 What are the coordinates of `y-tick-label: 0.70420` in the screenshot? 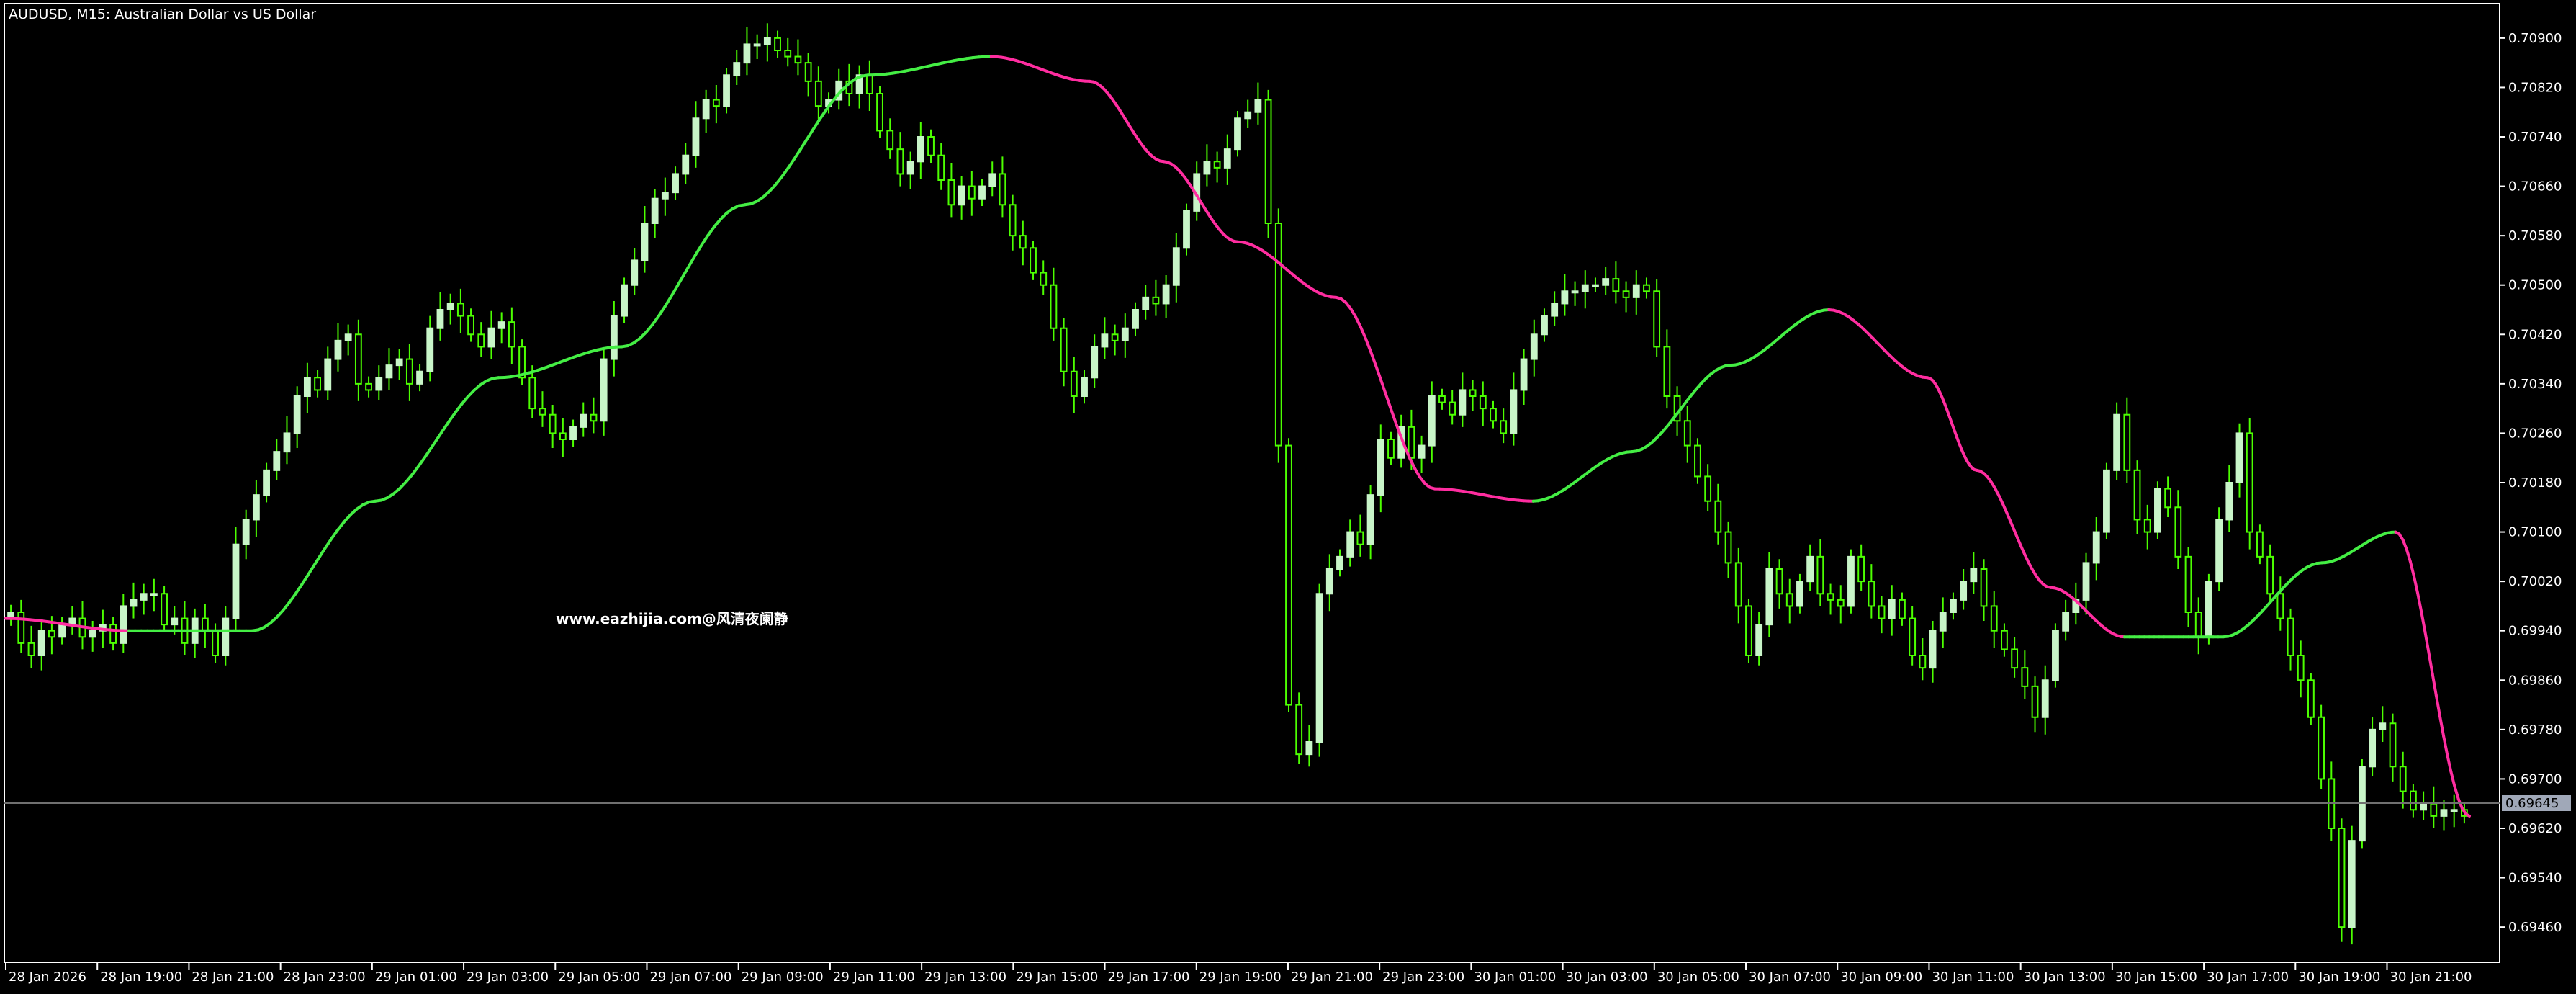 It's located at (2535, 334).